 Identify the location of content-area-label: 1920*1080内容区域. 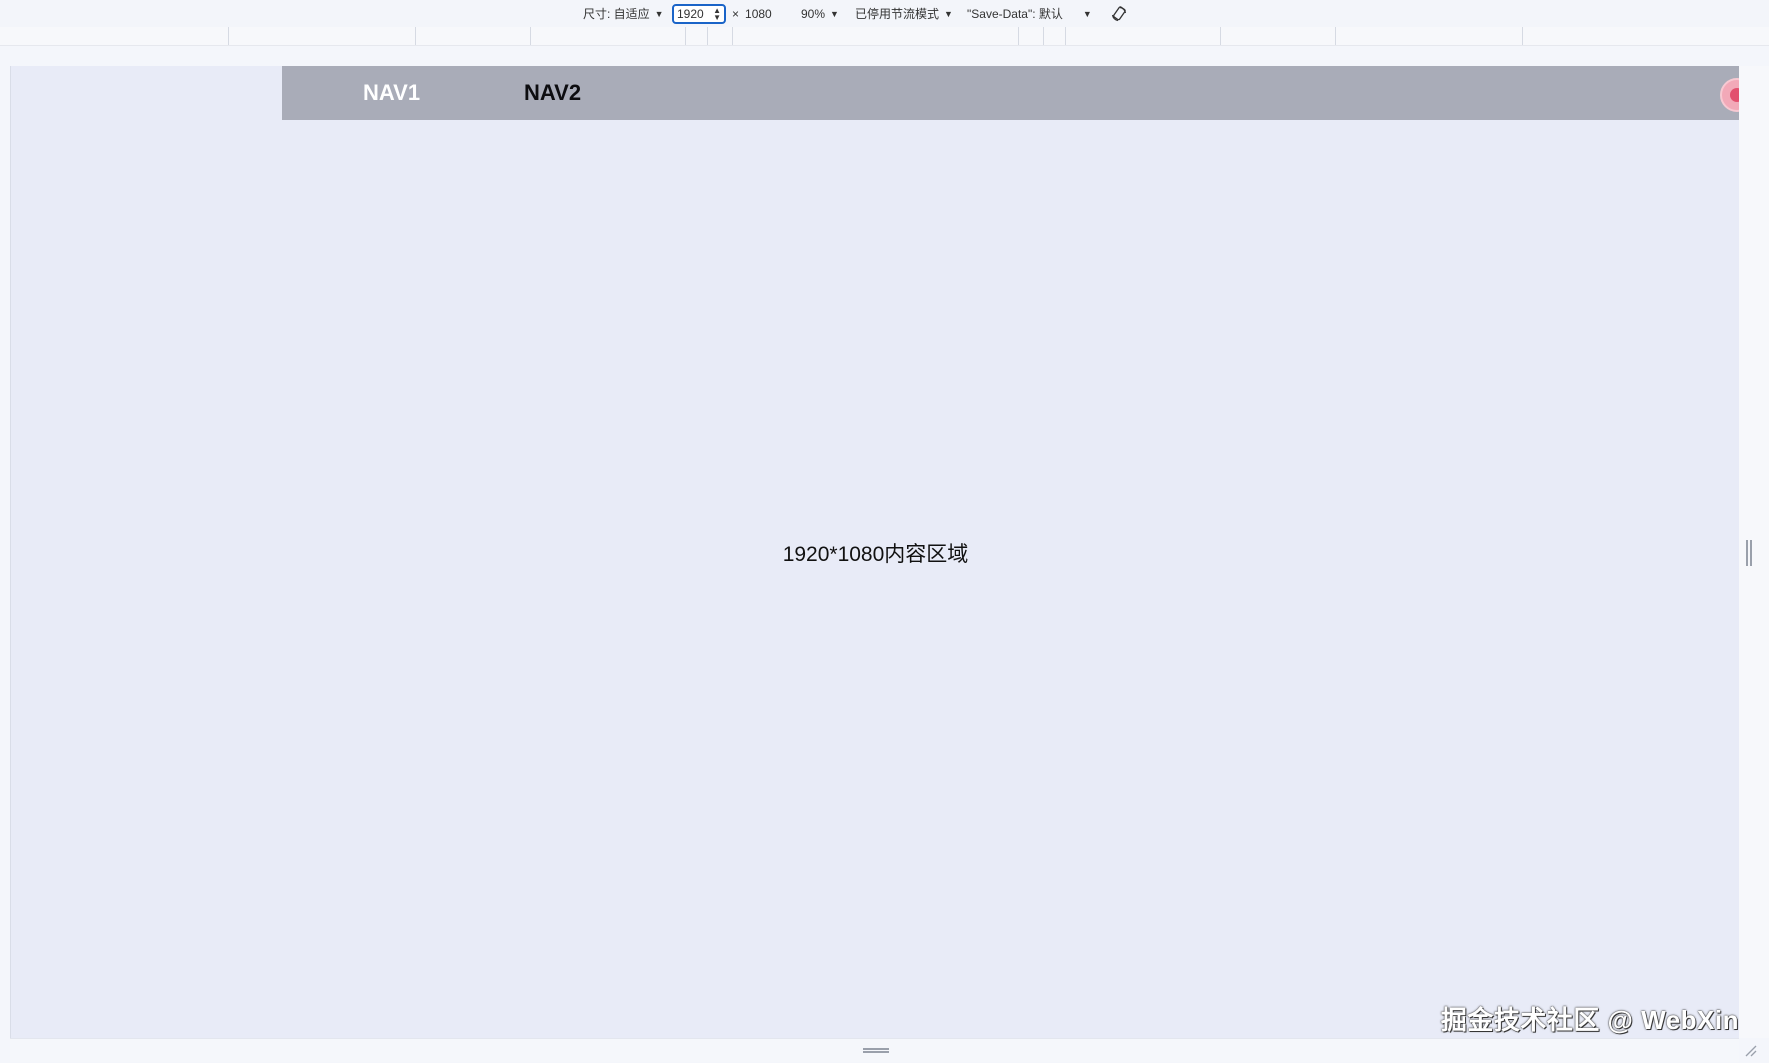
(875, 554).